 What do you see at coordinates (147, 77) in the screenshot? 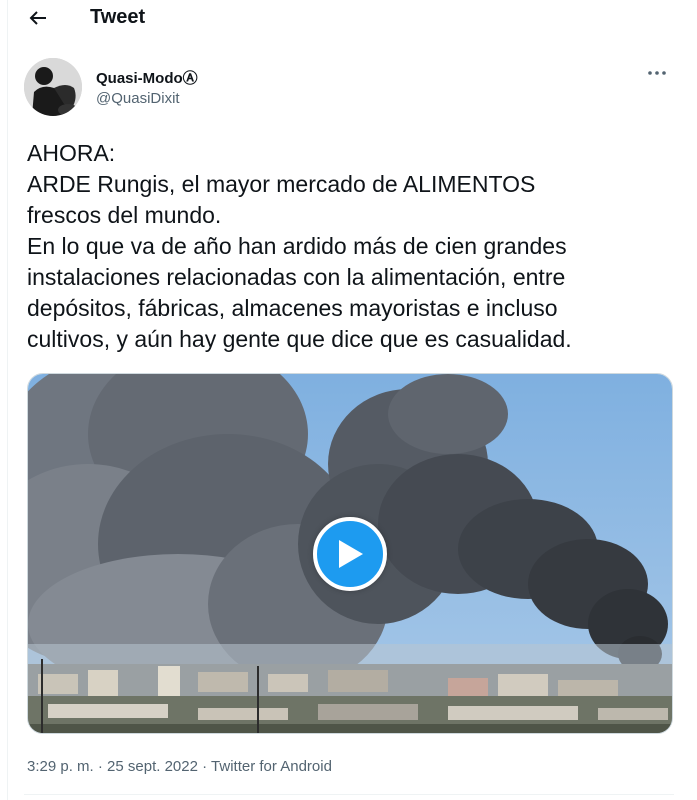
I see `author-display-name: Quasi-ModoⒶ` at bounding box center [147, 77].